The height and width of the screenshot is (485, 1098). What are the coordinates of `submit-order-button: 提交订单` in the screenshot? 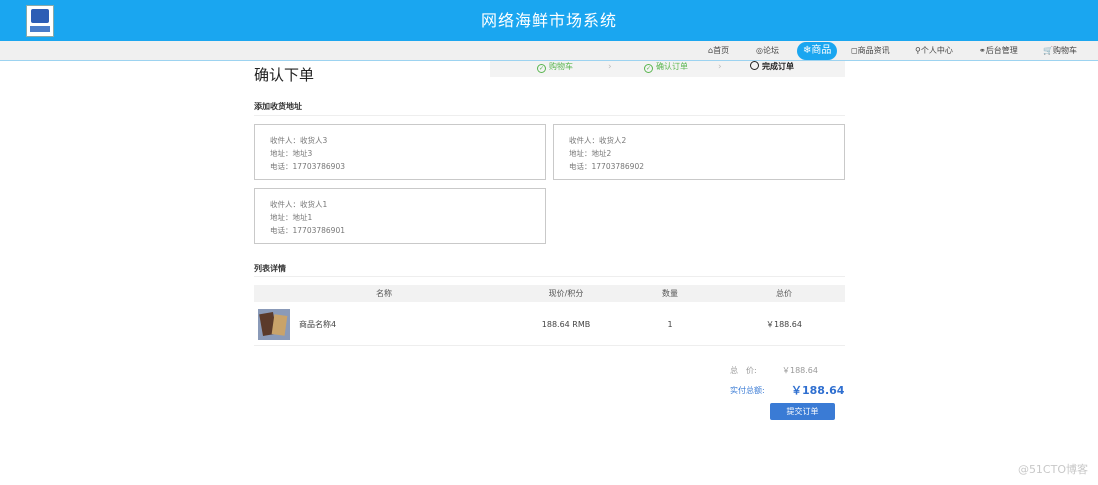 It's located at (802, 411).